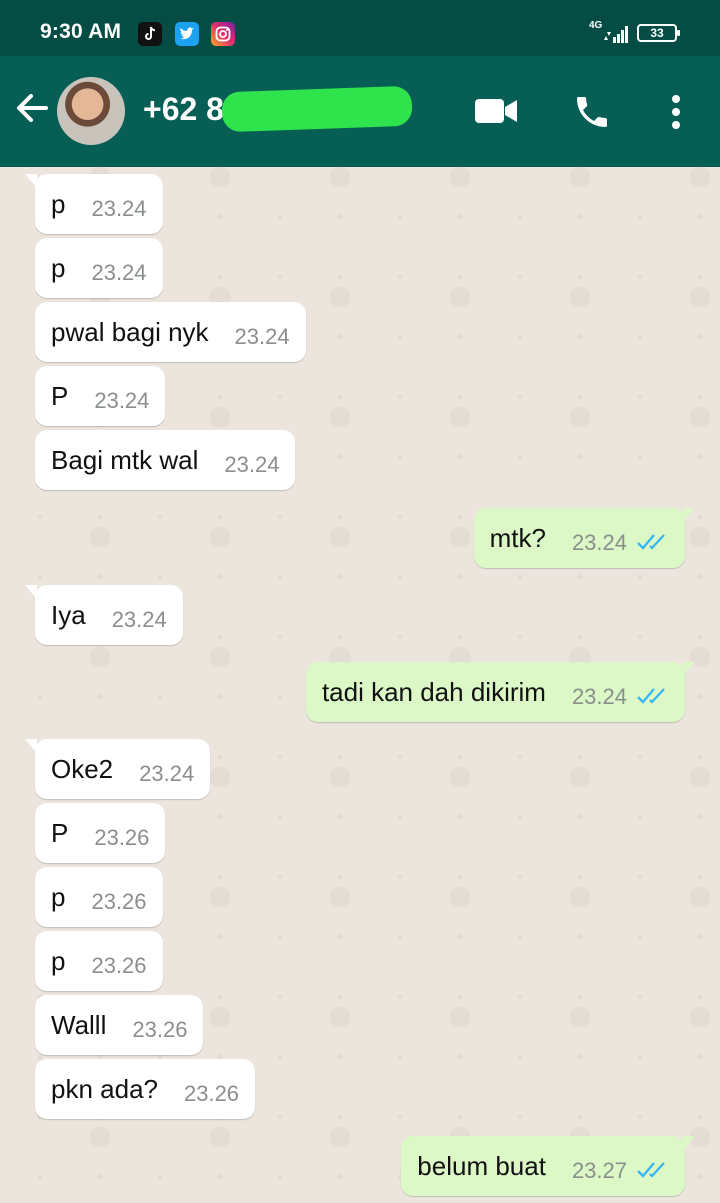 The height and width of the screenshot is (1203, 720). I want to click on message-in: Walll 23.26, so click(119, 1025).